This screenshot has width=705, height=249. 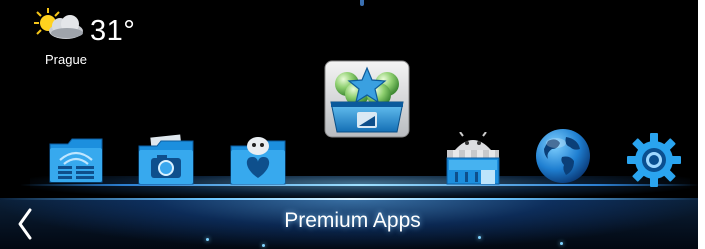 I want to click on weather-widget: 31° Prague, so click(x=102, y=41).